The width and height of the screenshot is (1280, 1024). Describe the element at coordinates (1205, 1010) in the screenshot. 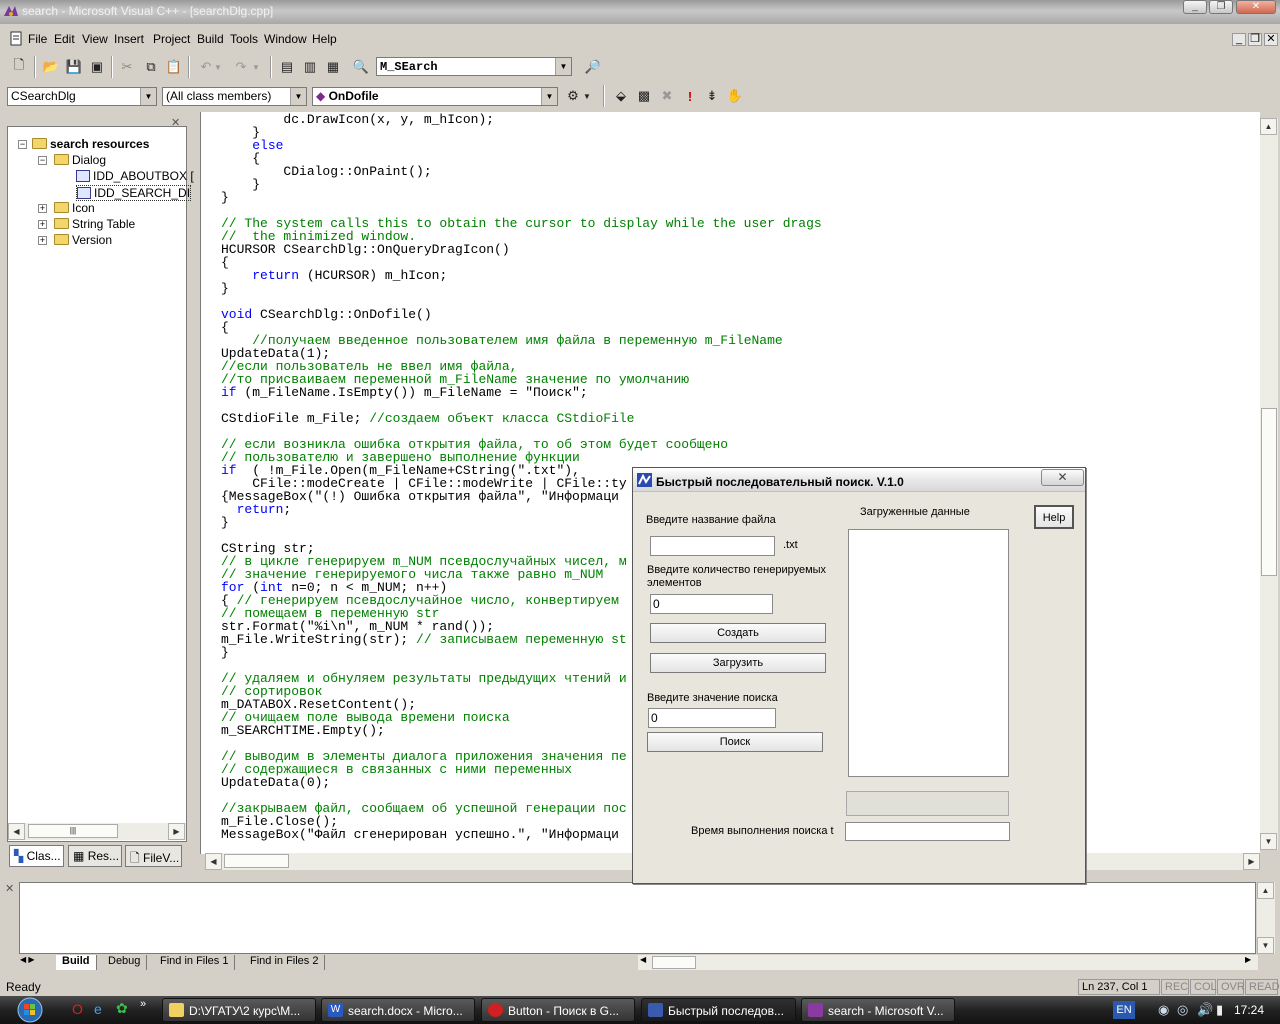

I see `volume-icon: 🔊` at that location.